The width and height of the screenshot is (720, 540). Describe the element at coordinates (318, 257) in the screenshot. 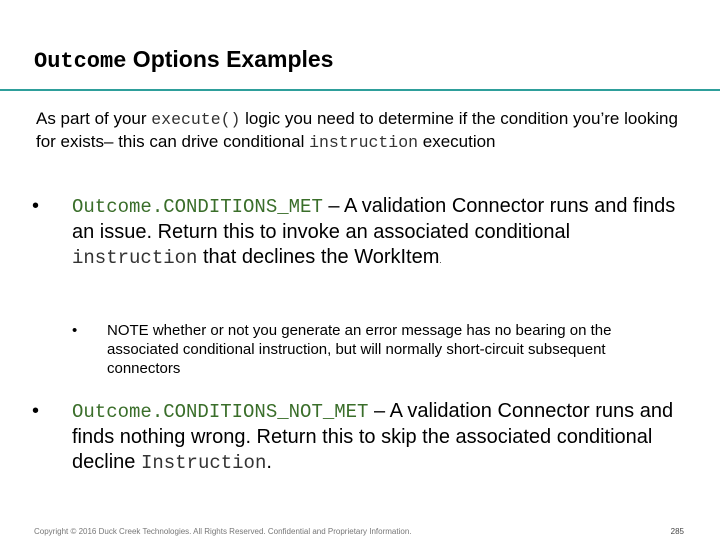

I see `bullet1-text-2: that declines the WorkItem` at that location.